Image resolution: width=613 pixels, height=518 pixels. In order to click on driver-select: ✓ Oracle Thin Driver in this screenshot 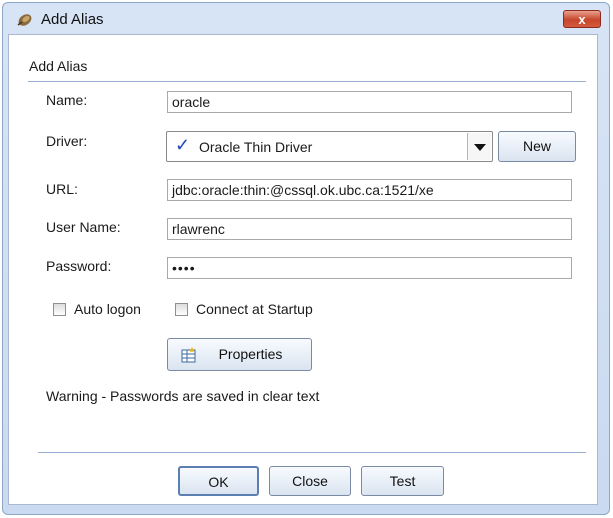, I will do `click(329, 146)`.